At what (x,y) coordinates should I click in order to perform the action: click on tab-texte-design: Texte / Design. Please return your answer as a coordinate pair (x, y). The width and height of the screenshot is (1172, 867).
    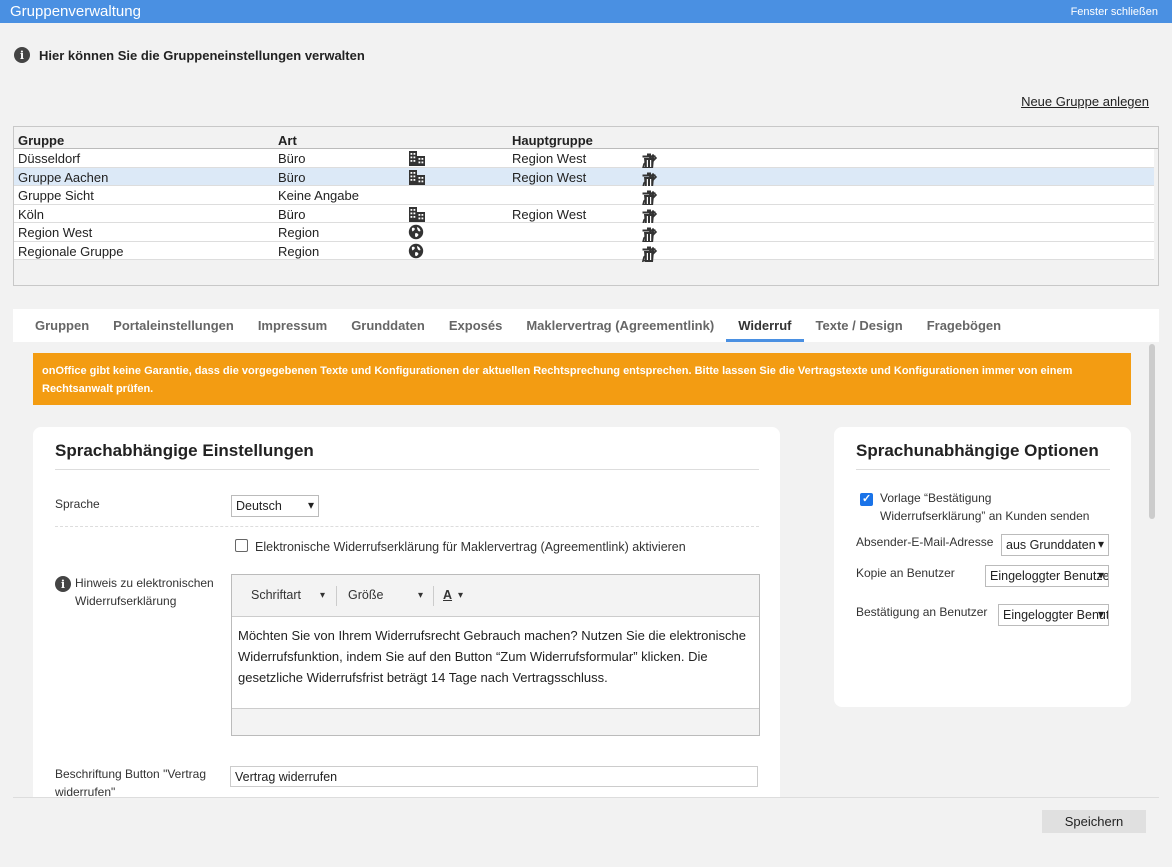
    Looking at the image, I should click on (859, 325).